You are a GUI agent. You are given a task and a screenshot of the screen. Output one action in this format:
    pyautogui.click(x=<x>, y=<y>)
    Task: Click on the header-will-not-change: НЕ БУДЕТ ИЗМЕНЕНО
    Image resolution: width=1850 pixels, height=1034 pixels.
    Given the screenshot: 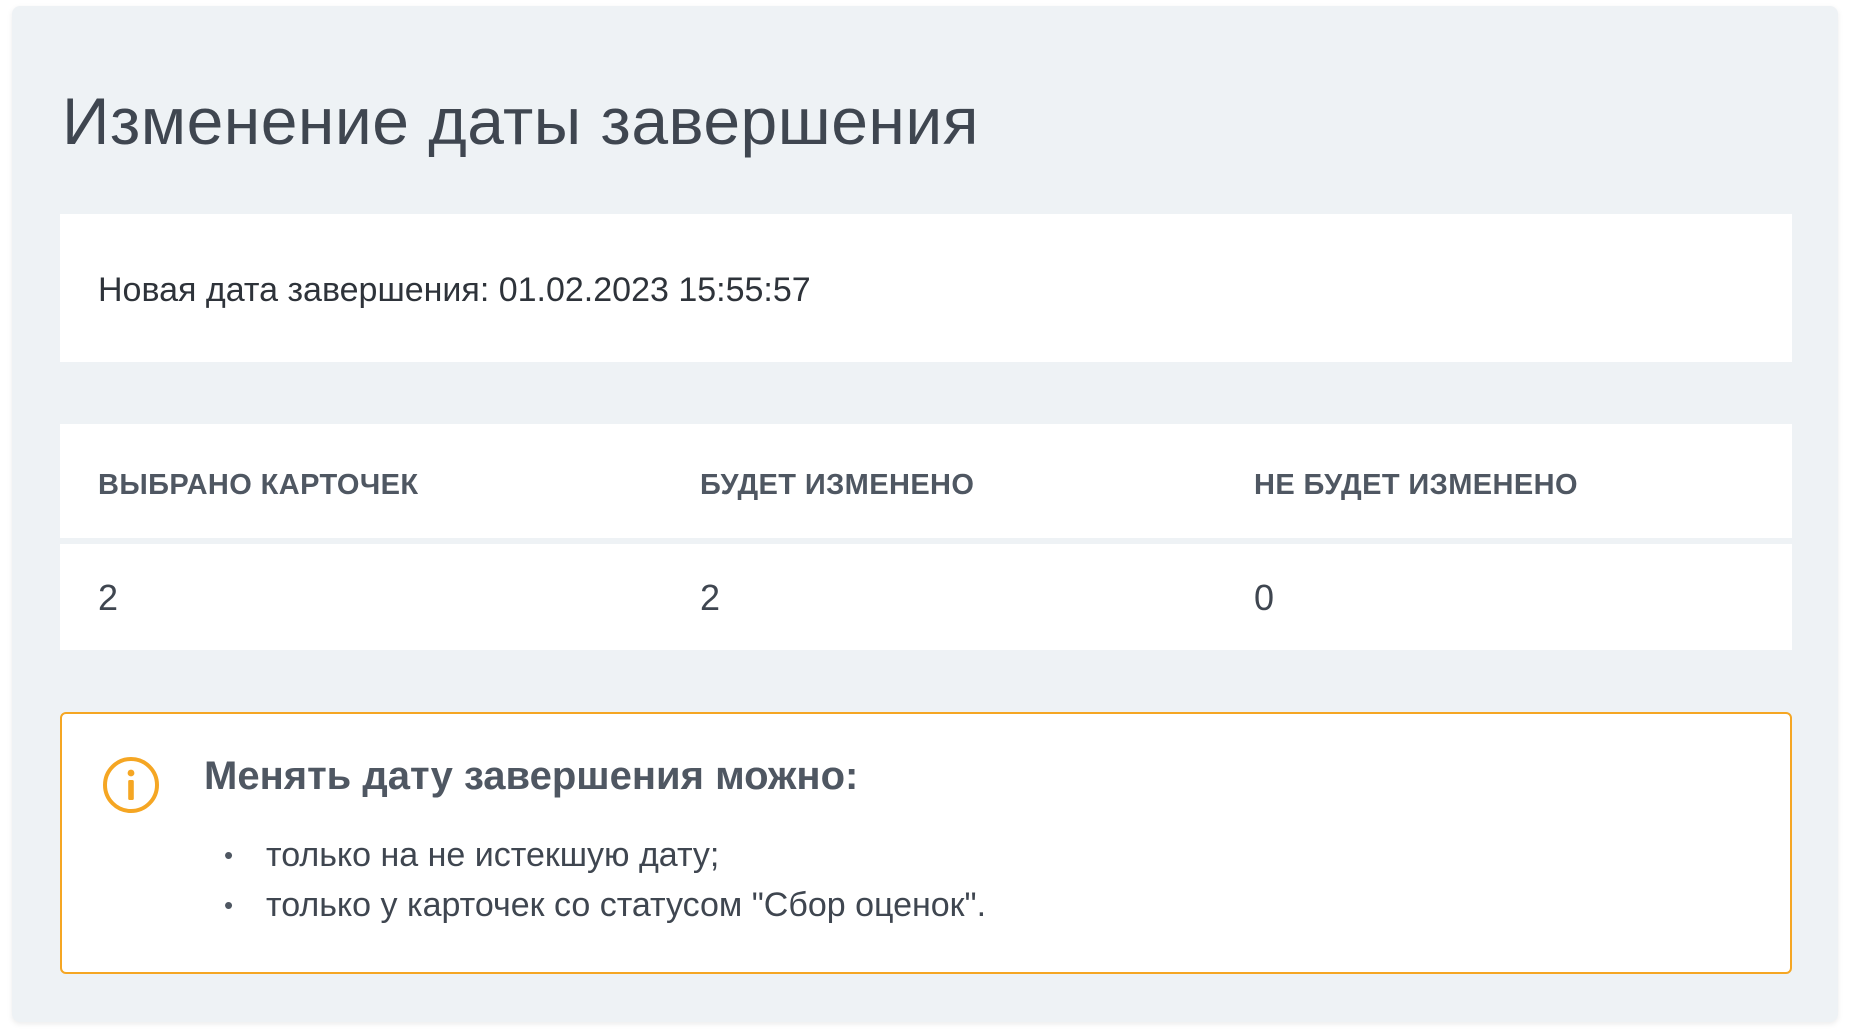 What is the action you would take?
    pyautogui.click(x=1416, y=485)
    